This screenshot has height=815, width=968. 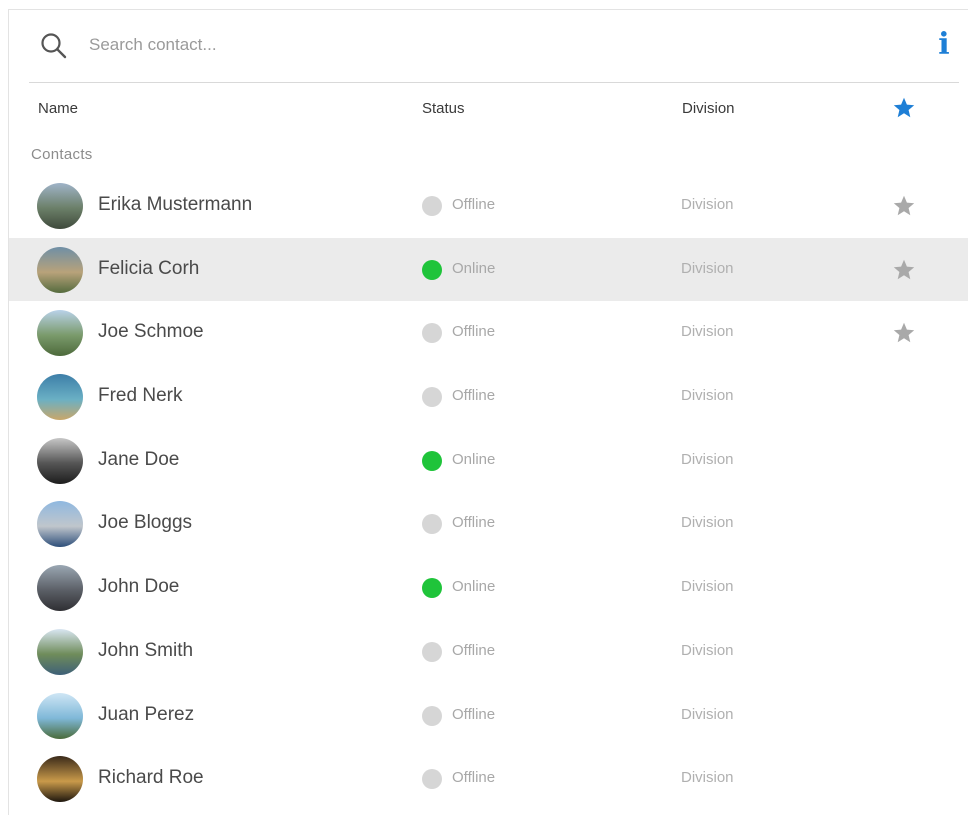 What do you see at coordinates (145, 523) in the screenshot?
I see `contact-name: Joe Bloggs` at bounding box center [145, 523].